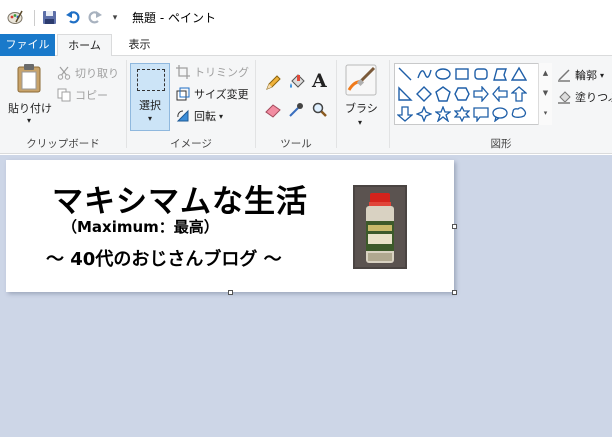 Image resolution: width=612 pixels, height=437 pixels. What do you see at coordinates (306, 17) in the screenshot?
I see `title-bar: ▾ 無題 - ペイント` at bounding box center [306, 17].